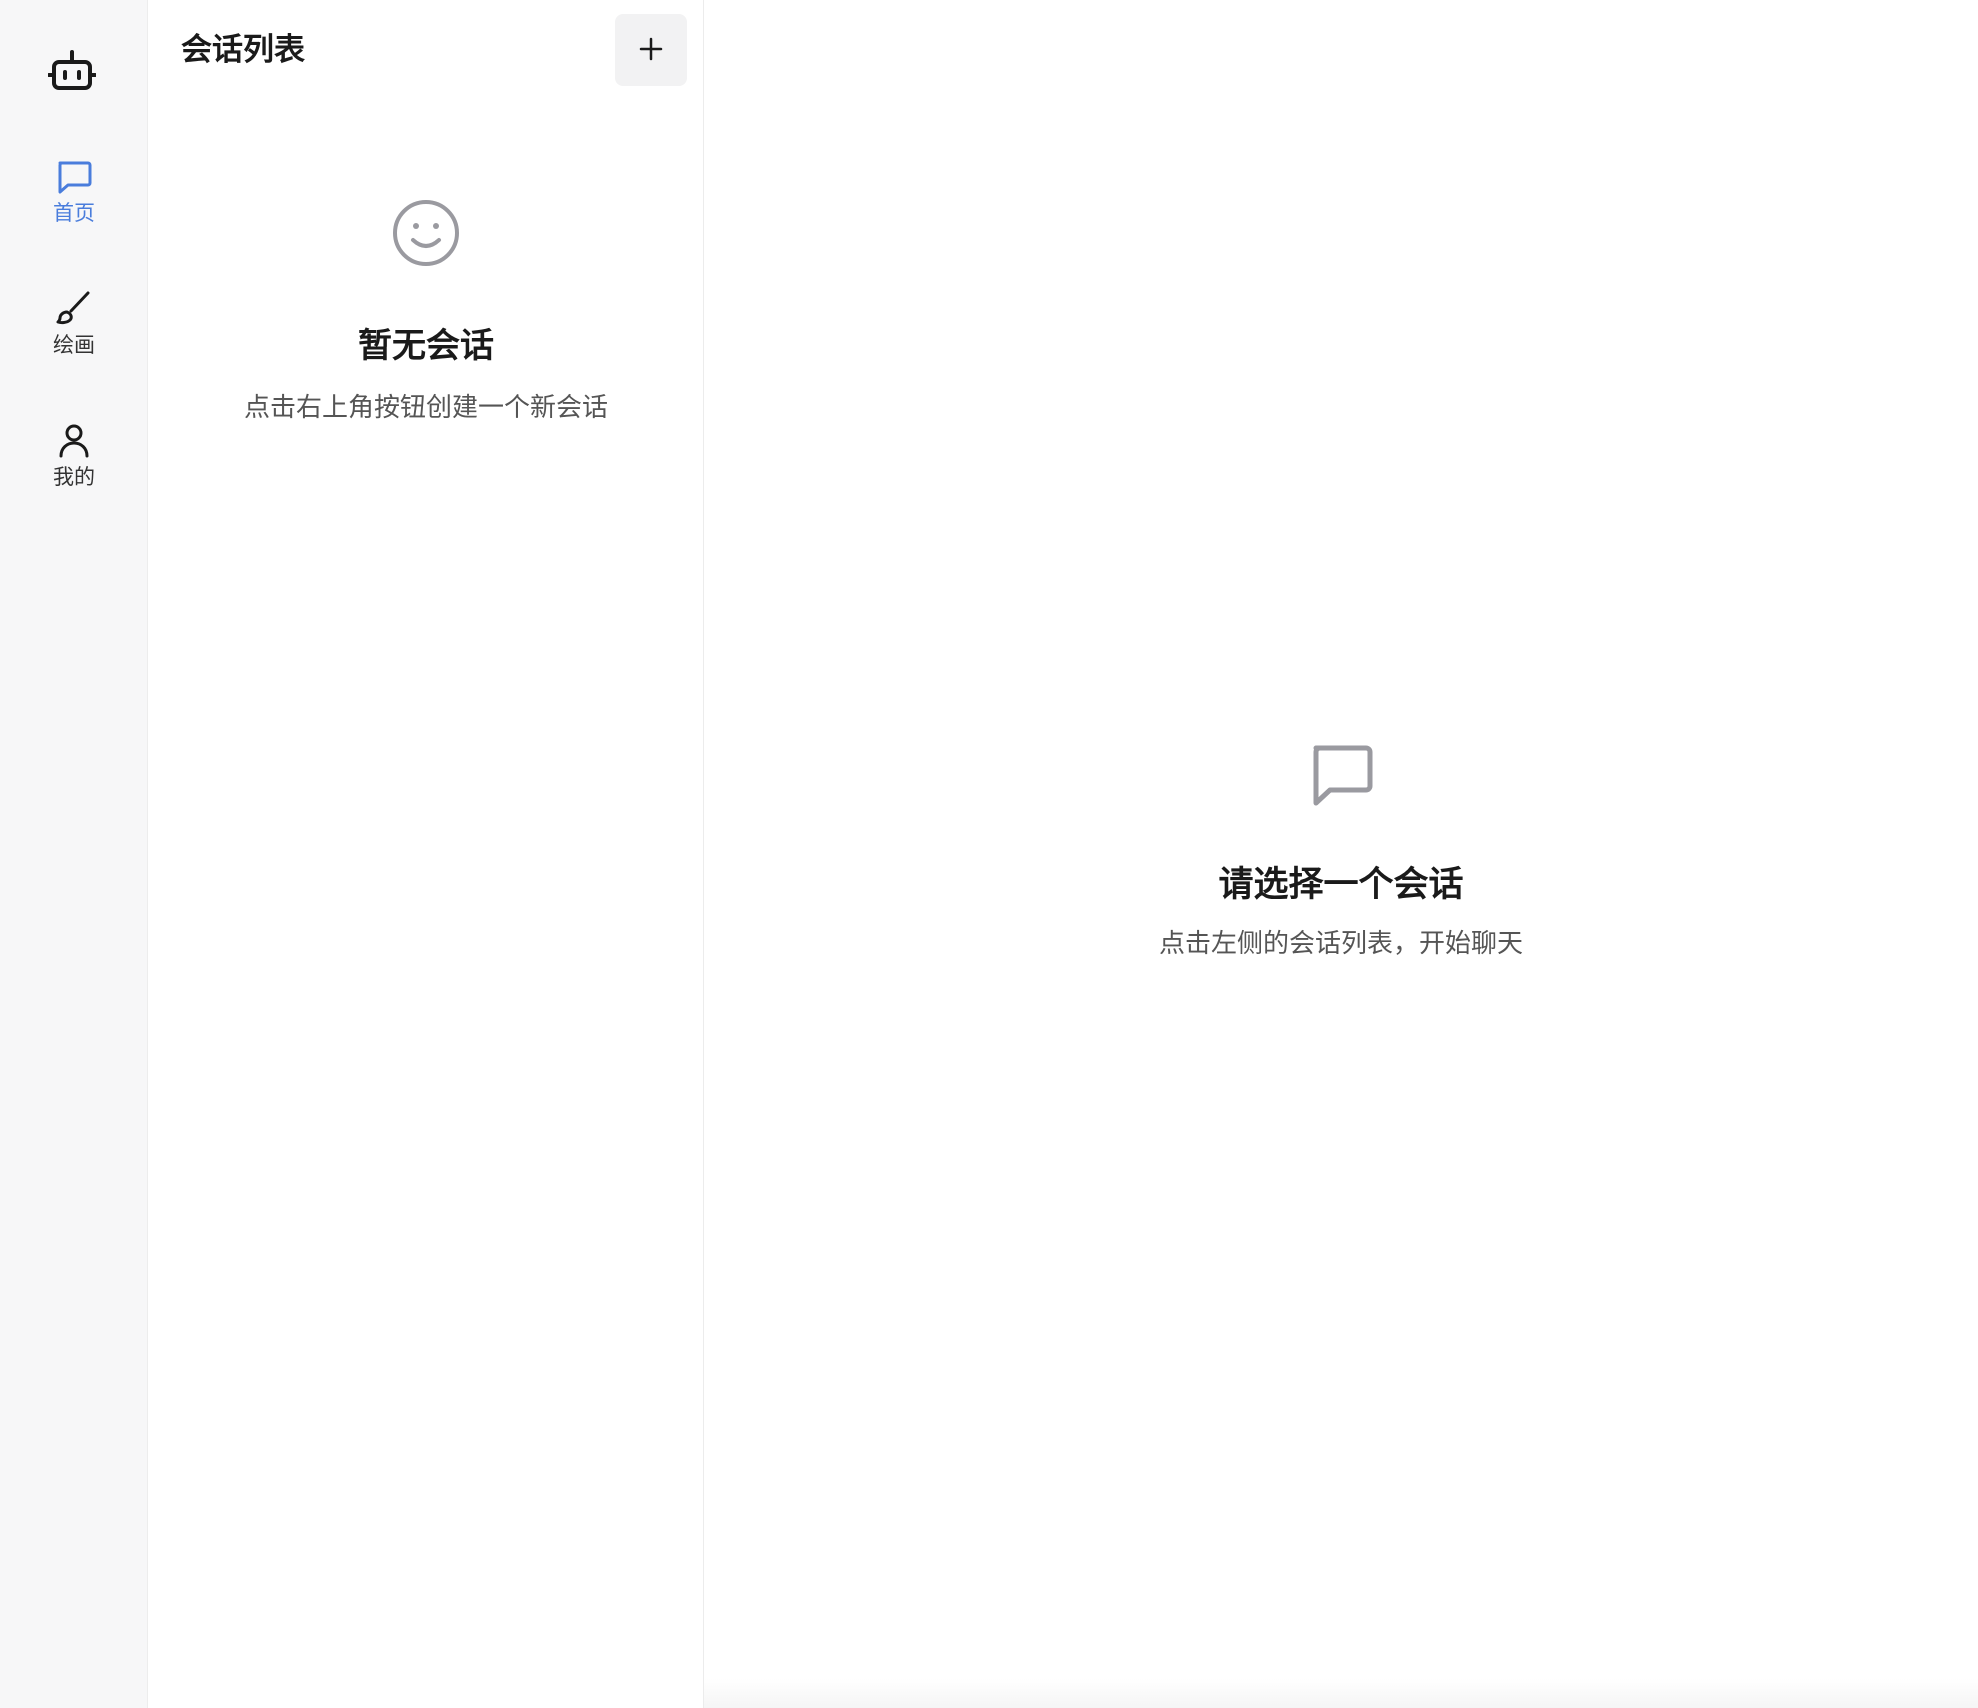 This screenshot has width=1978, height=1708. I want to click on conversation-list-title: 会话列表, so click(243, 50).